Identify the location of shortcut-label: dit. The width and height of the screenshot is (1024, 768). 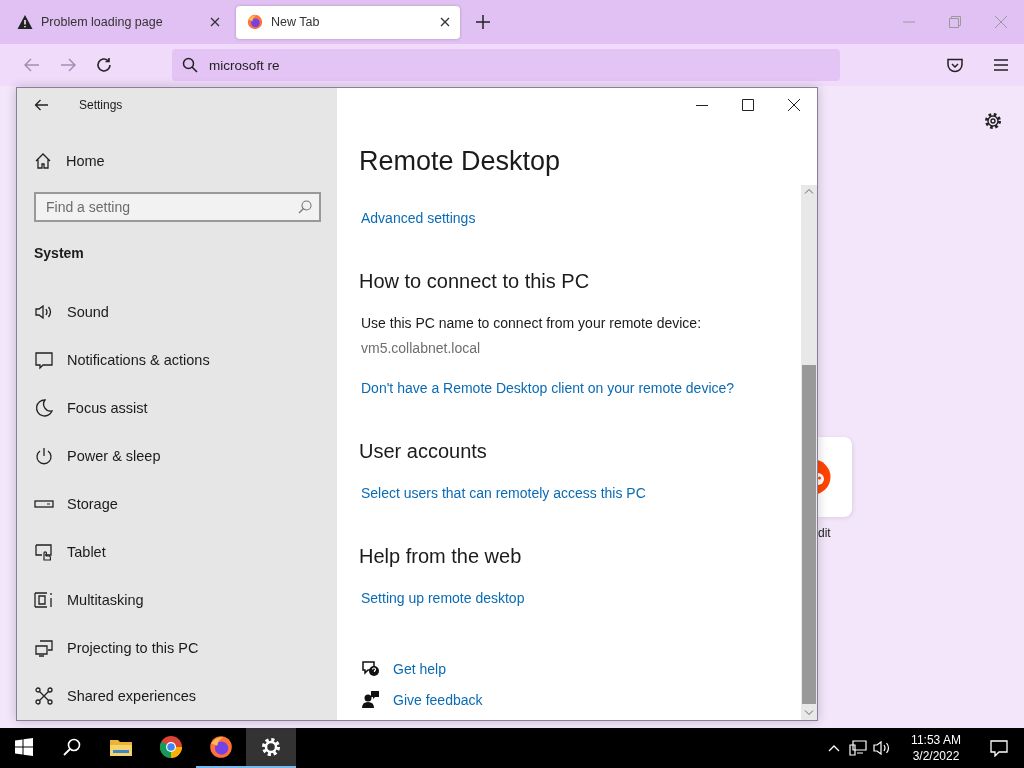
(824, 533).